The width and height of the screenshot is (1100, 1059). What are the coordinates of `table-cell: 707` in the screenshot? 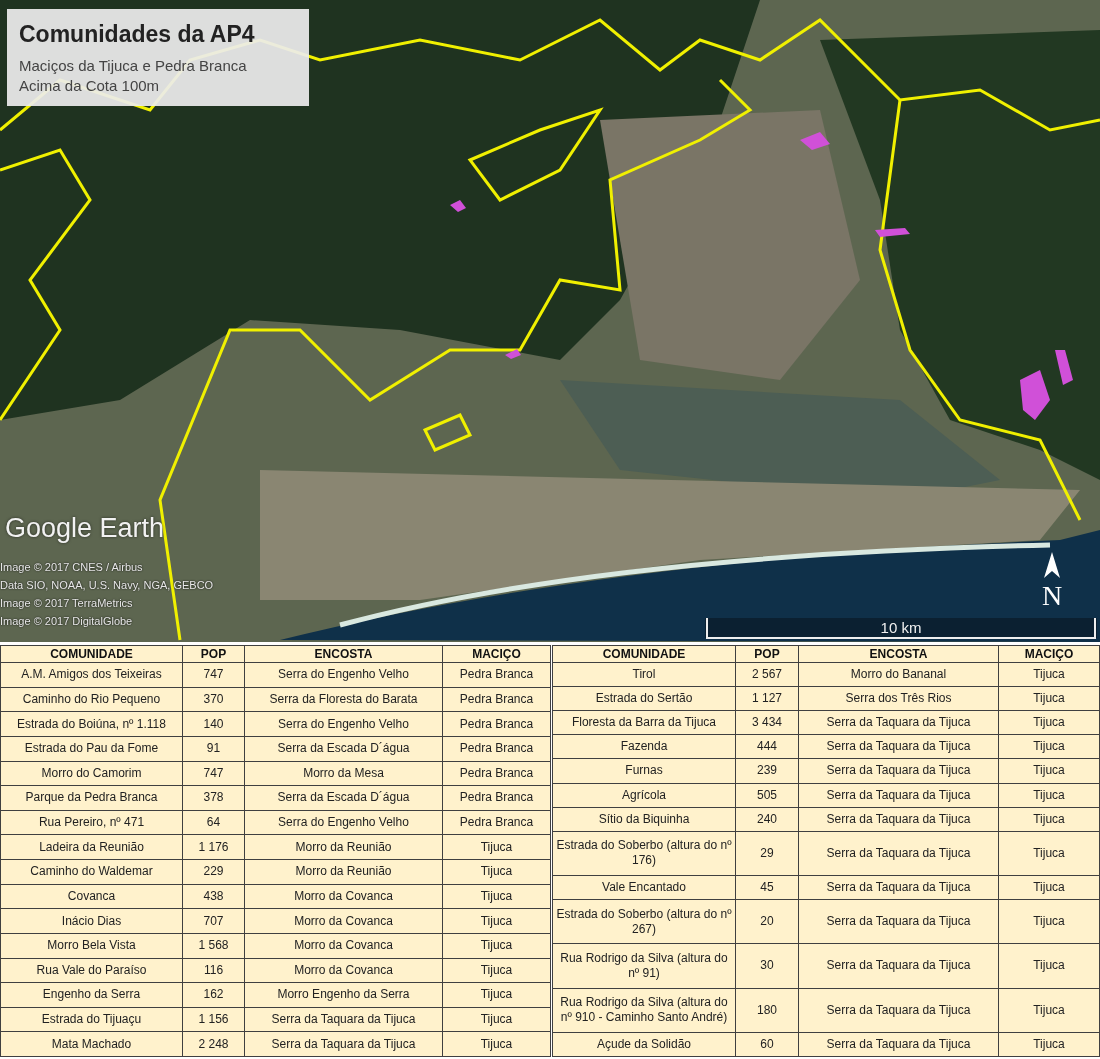 It's located at (213, 921).